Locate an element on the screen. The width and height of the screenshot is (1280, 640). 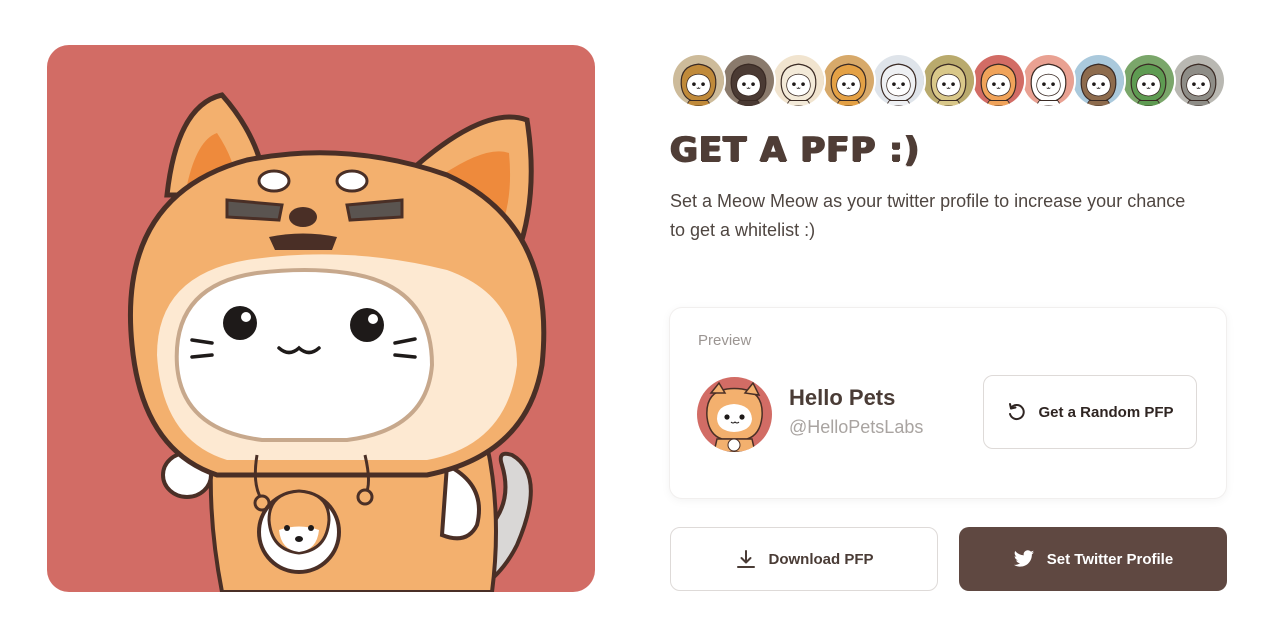
random-pfp-button: Get a Random PFP is located at coordinates (1090, 412).